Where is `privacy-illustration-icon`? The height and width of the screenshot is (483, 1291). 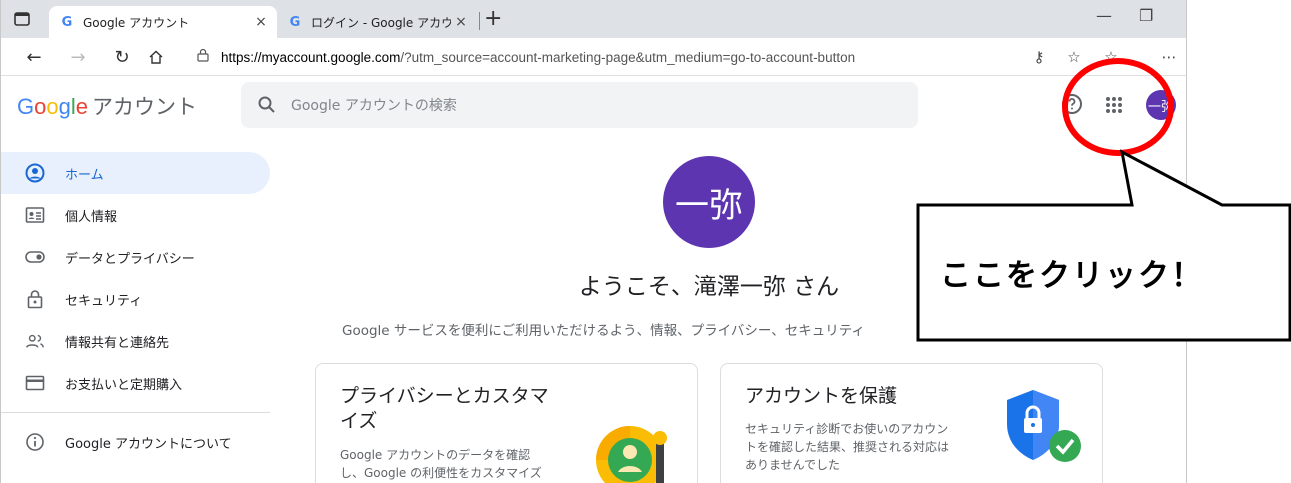
privacy-illustration-icon is located at coordinates (638, 447).